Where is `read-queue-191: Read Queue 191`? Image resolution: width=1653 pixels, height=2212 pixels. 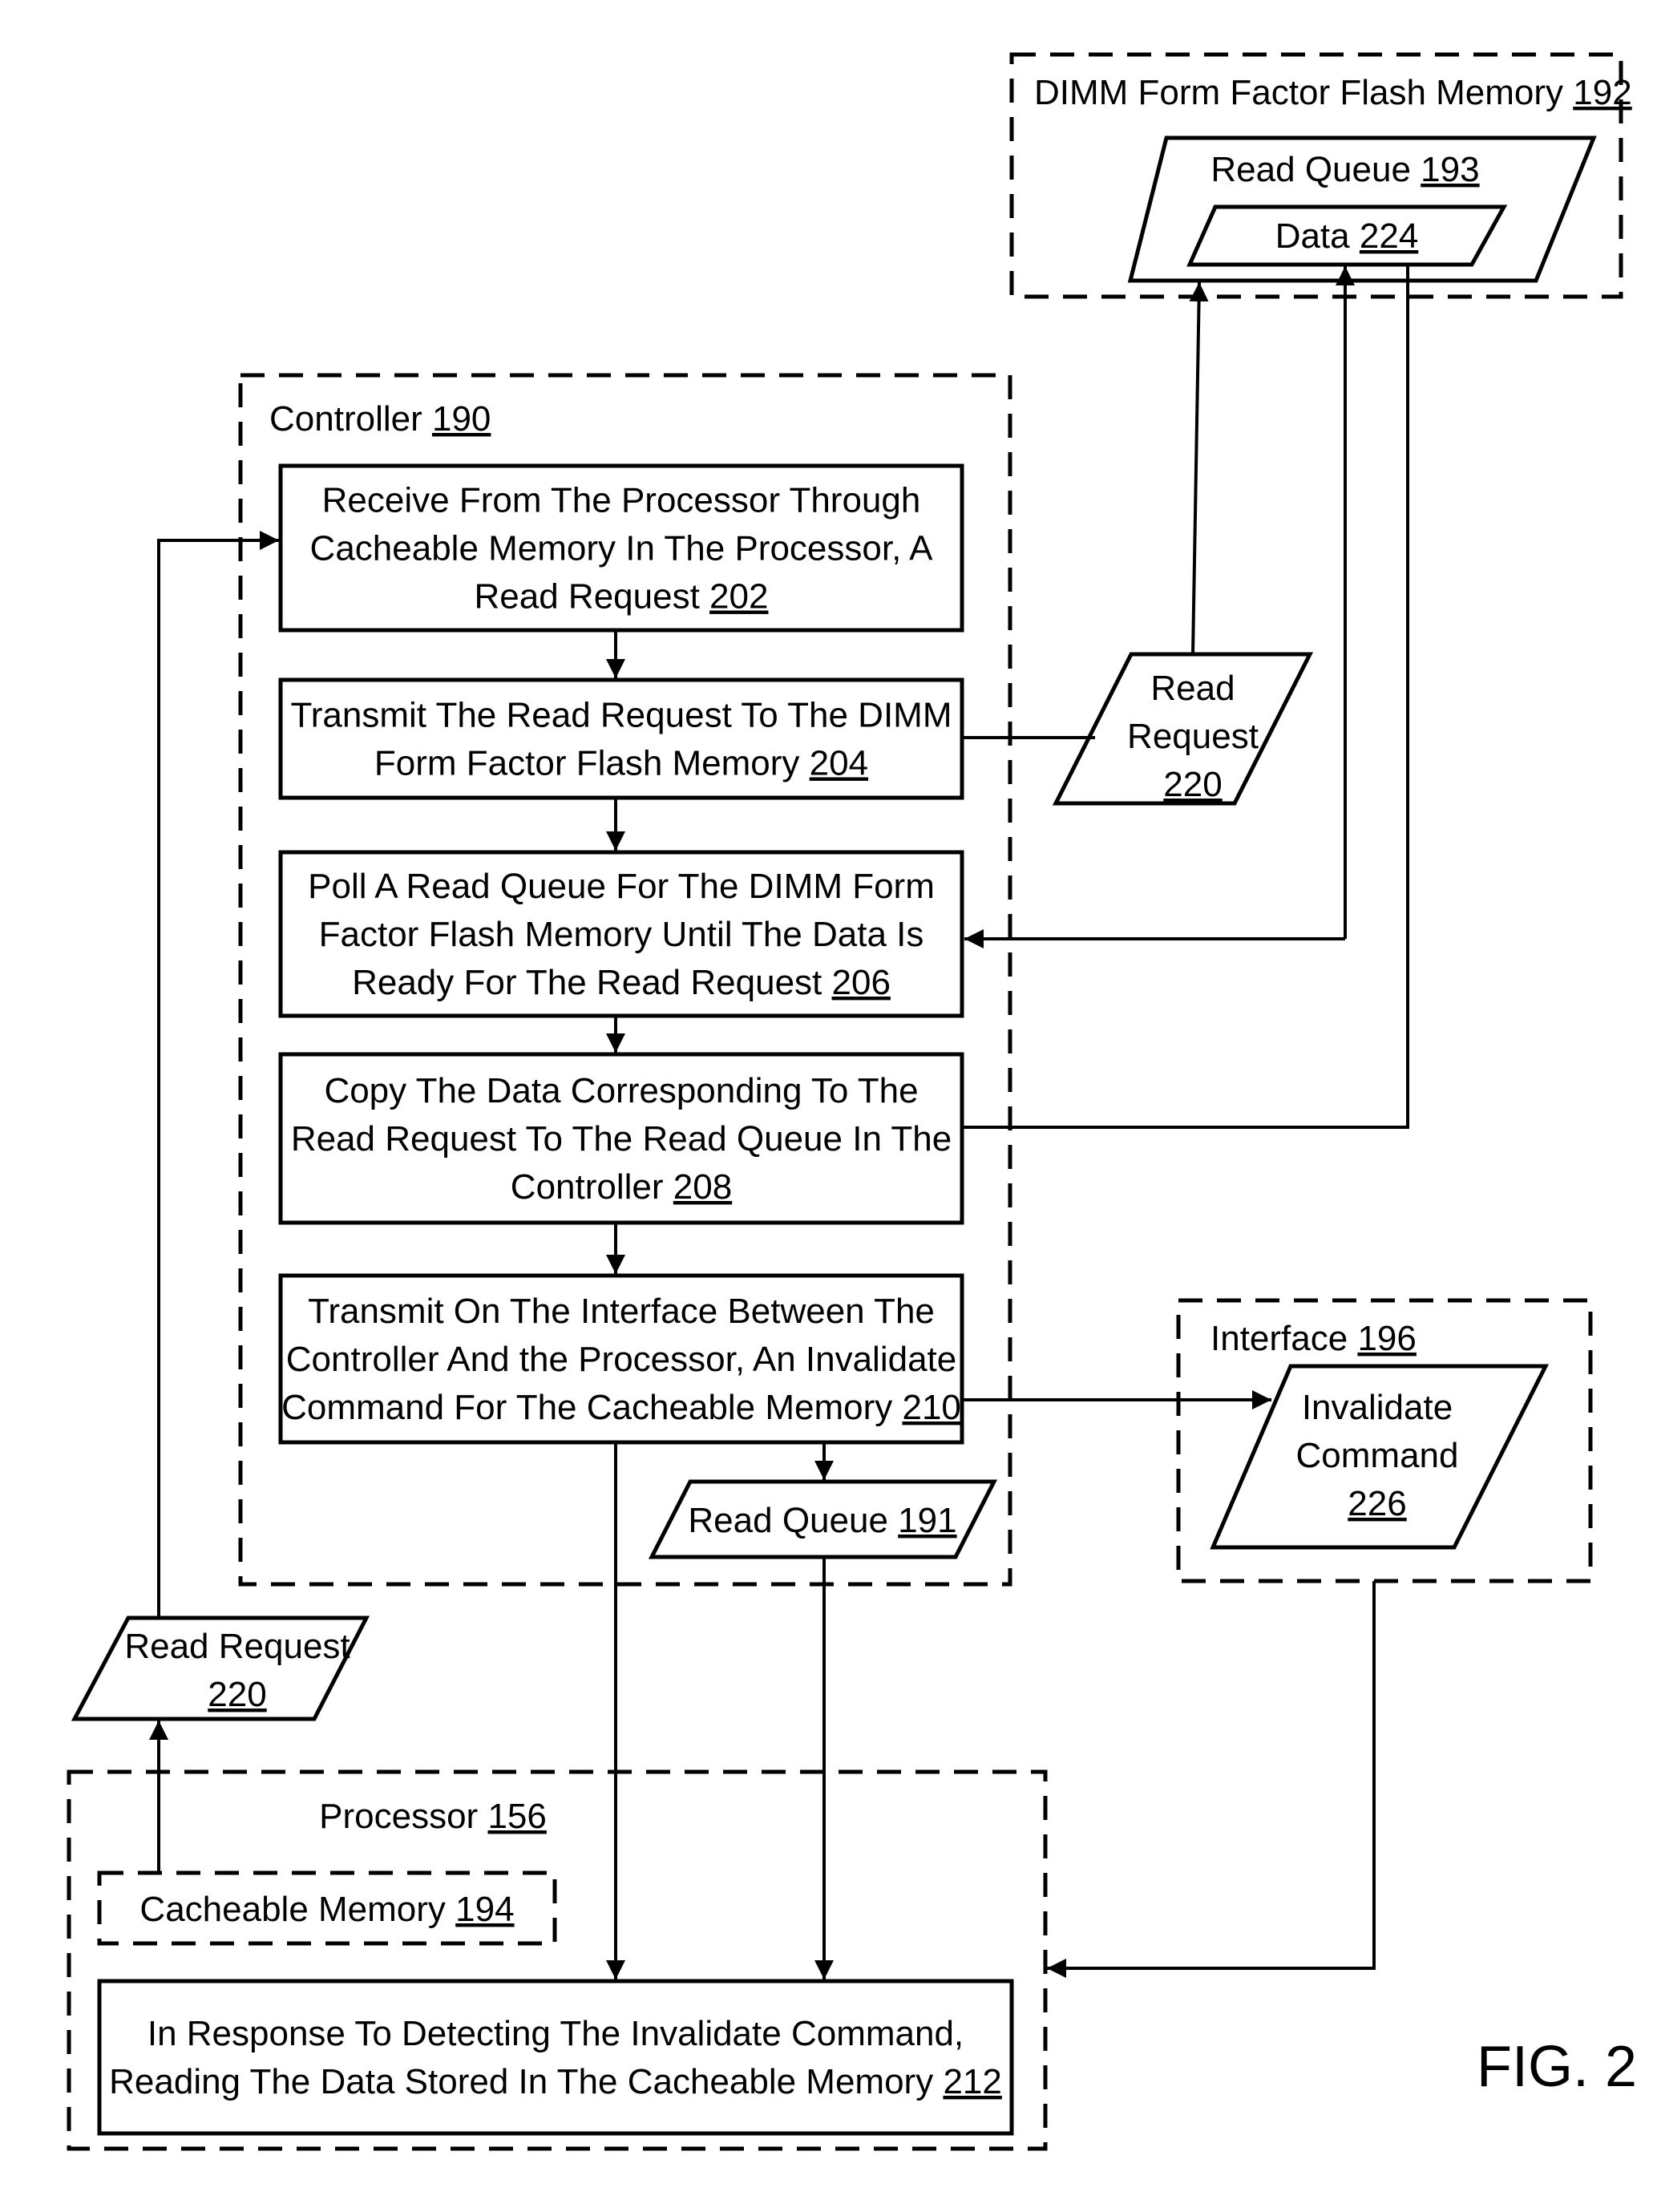
read-queue-191: Read Queue 191 is located at coordinates (823, 1519).